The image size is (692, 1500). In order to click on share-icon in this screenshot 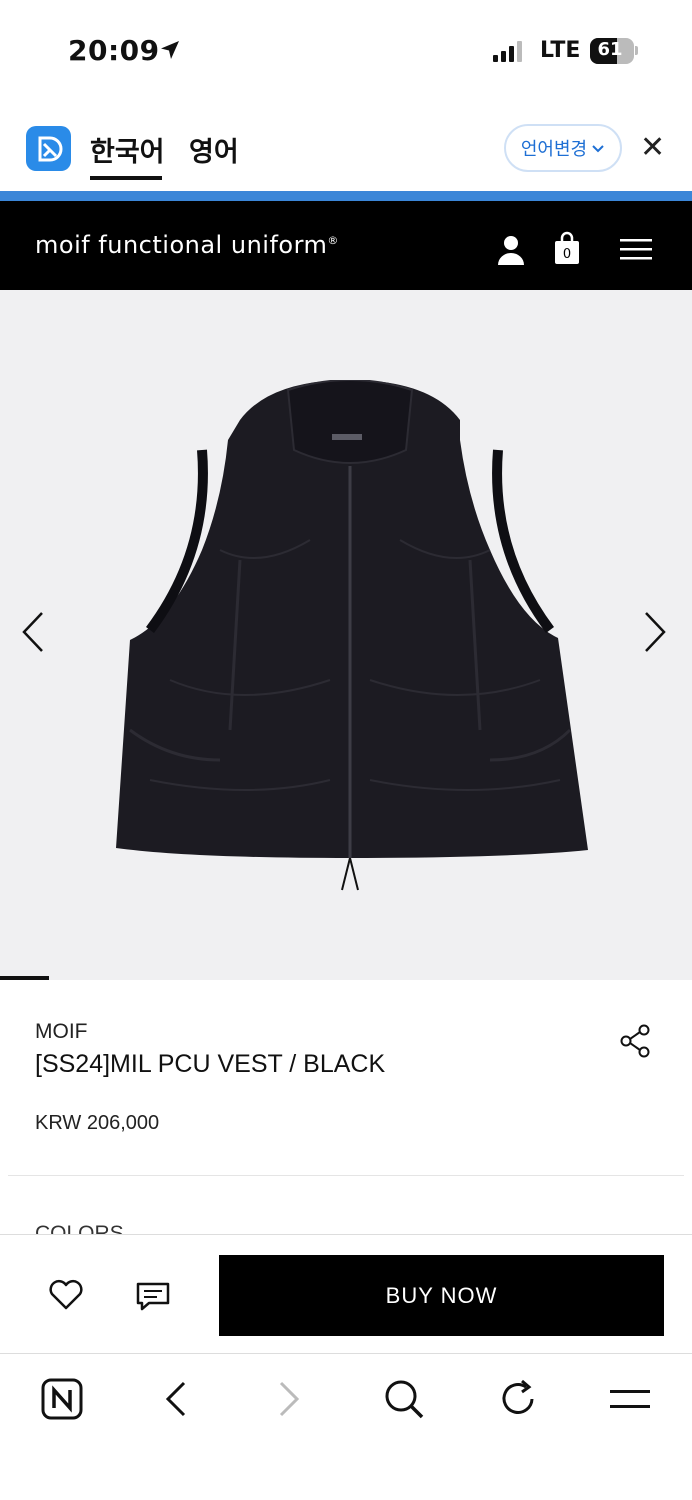, I will do `click(635, 1043)`.